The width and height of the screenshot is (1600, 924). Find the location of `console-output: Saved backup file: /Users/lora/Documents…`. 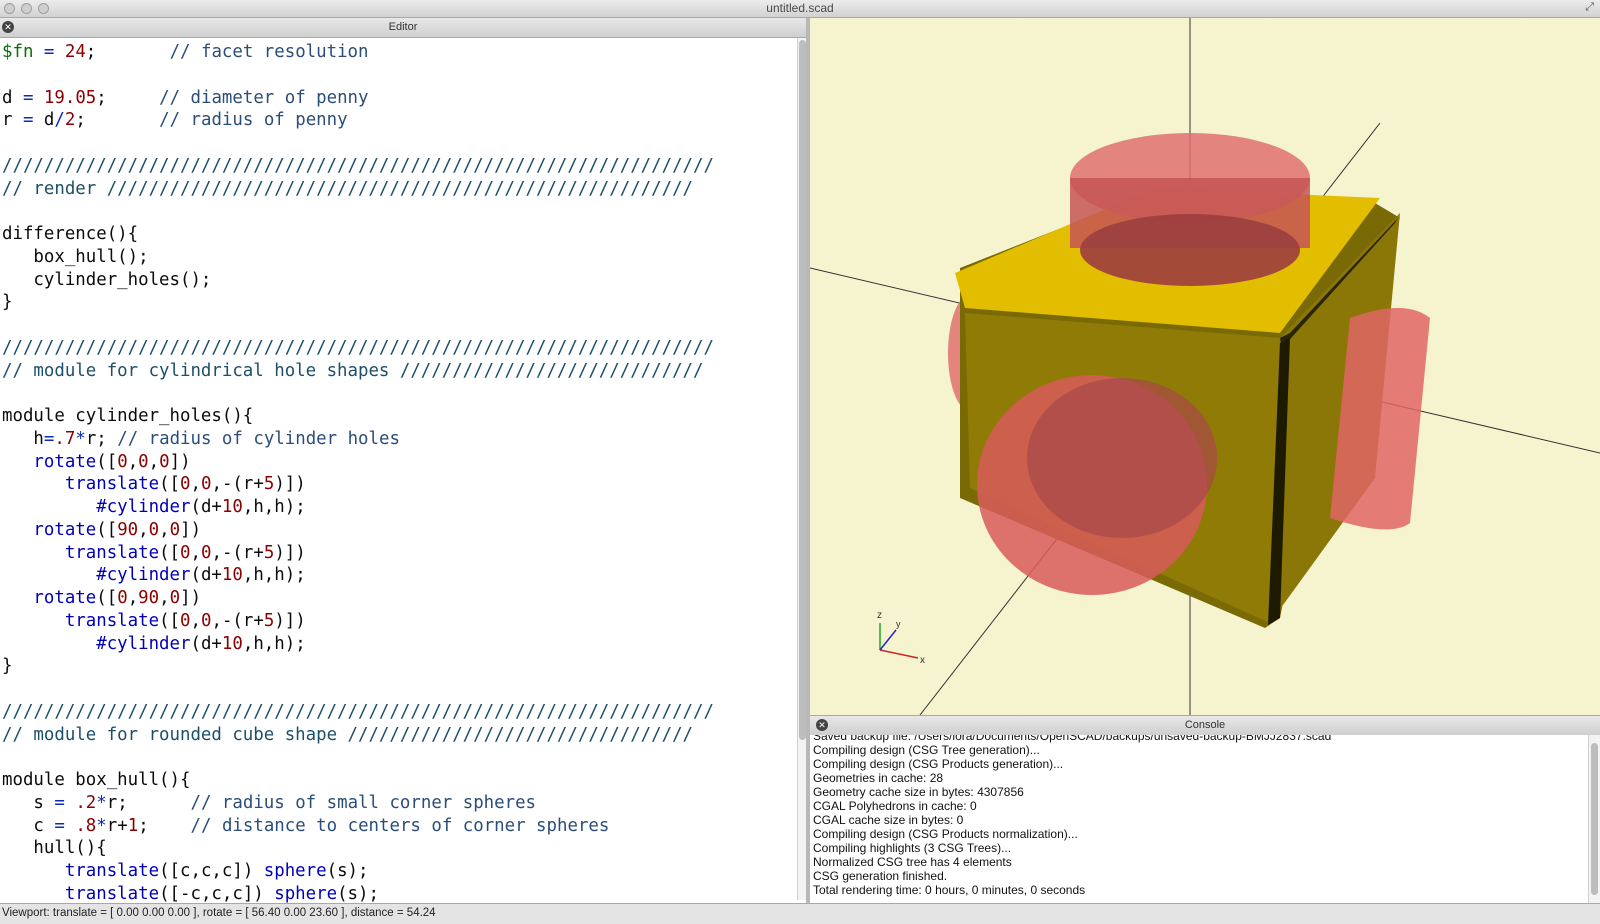

console-output: Saved backup file: /Users/lora/Documents… is located at coordinates (1199, 819).